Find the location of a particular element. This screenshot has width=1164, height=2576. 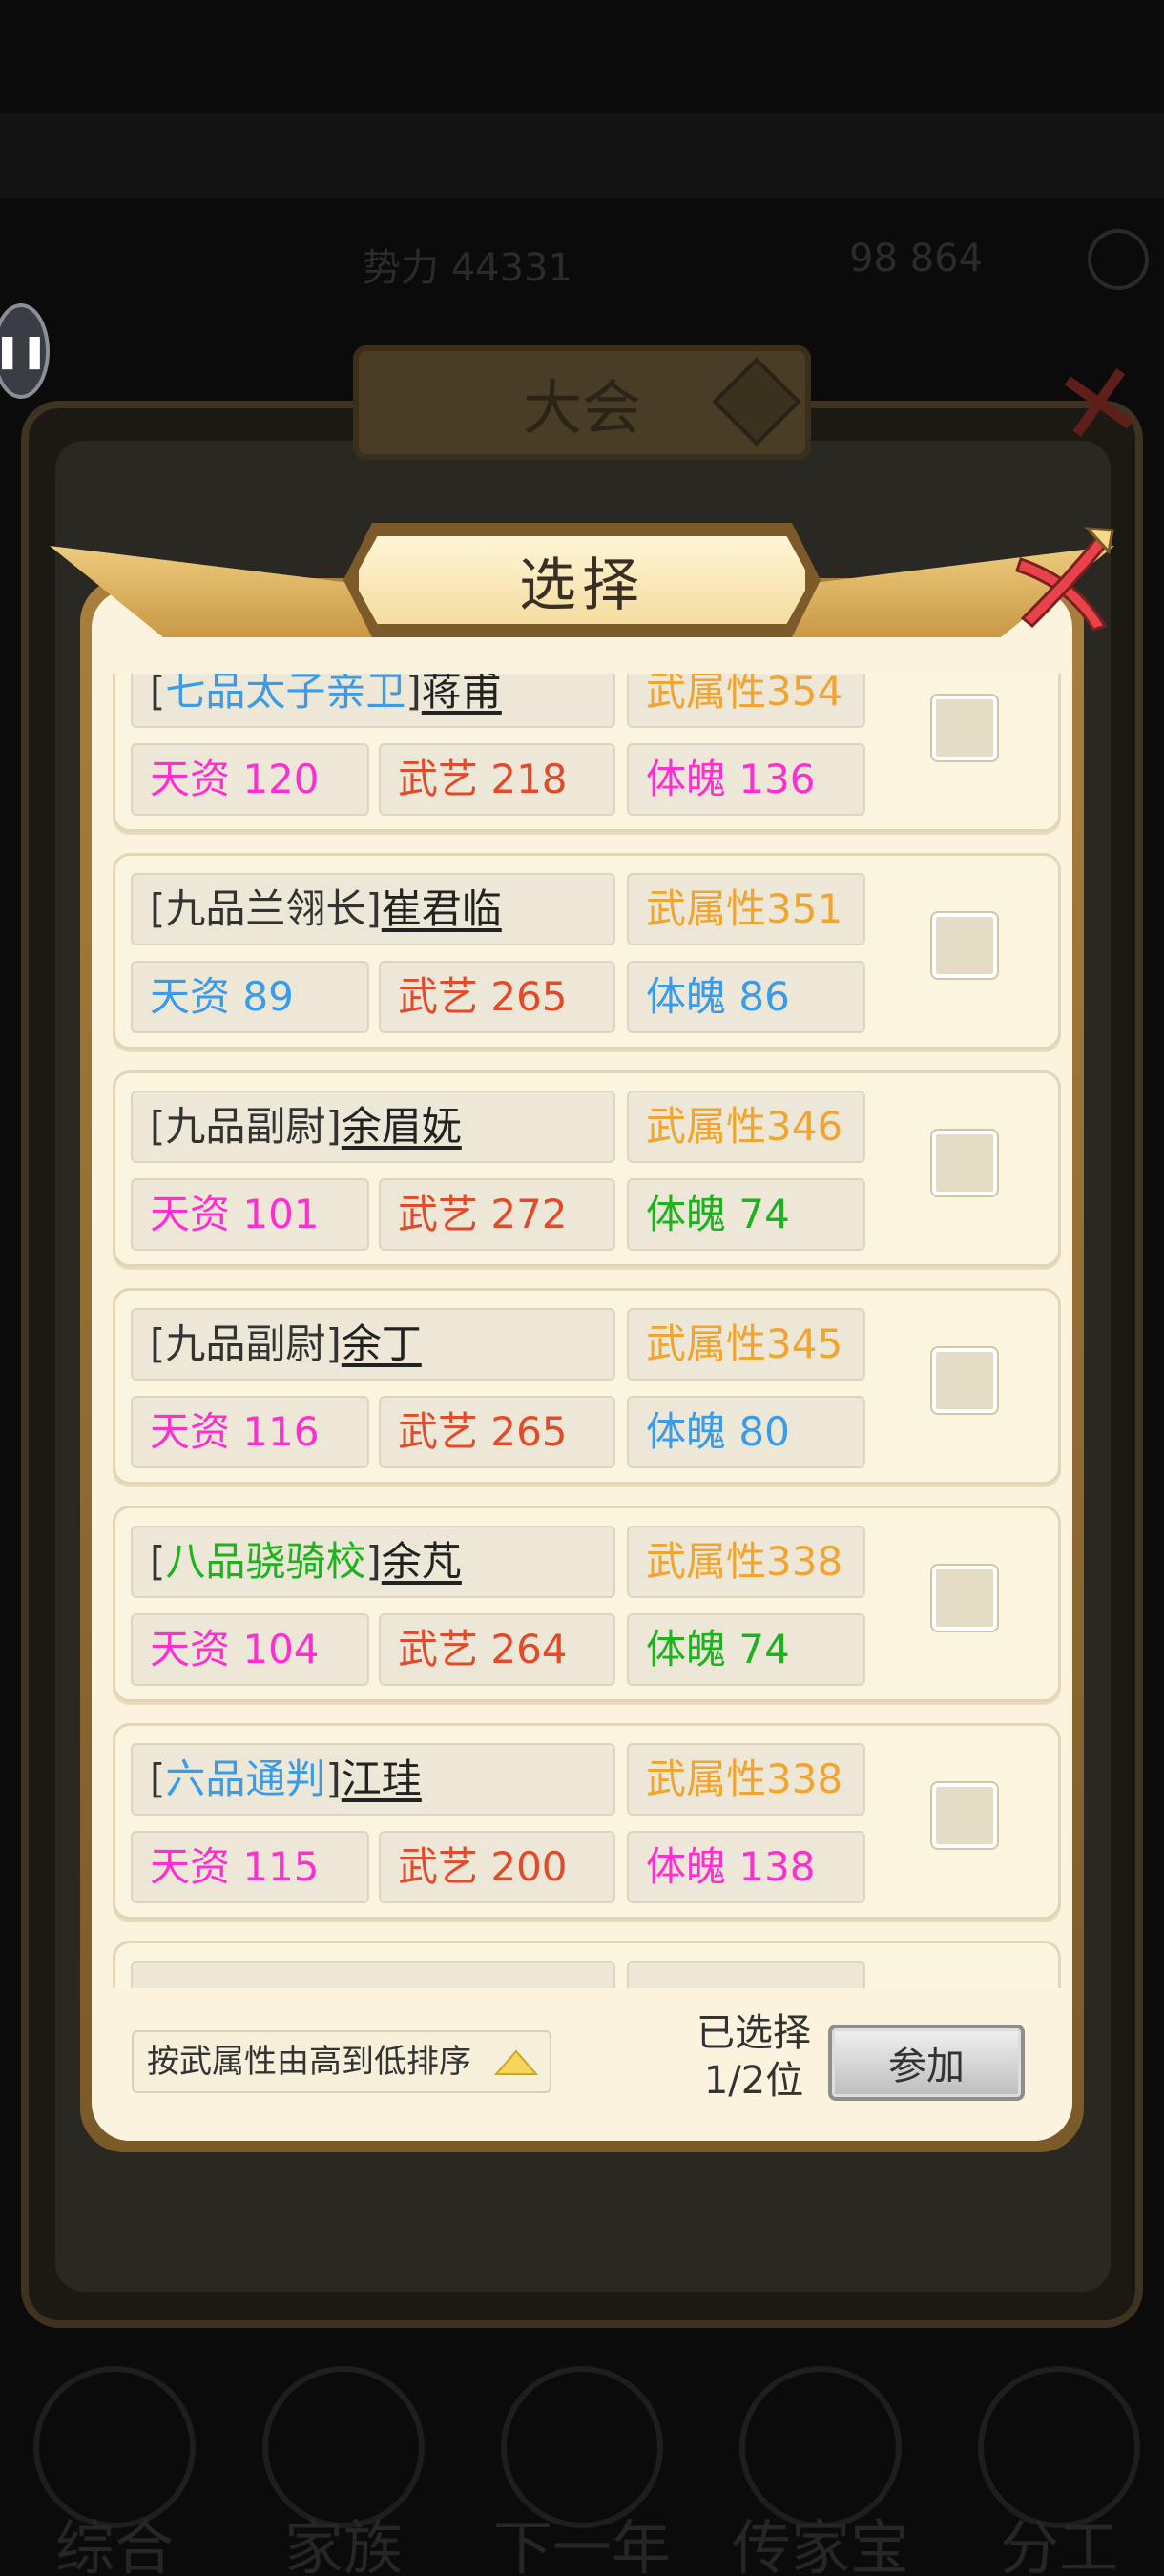

candidate-martial-attr: 武属性346 is located at coordinates (746, 1127).